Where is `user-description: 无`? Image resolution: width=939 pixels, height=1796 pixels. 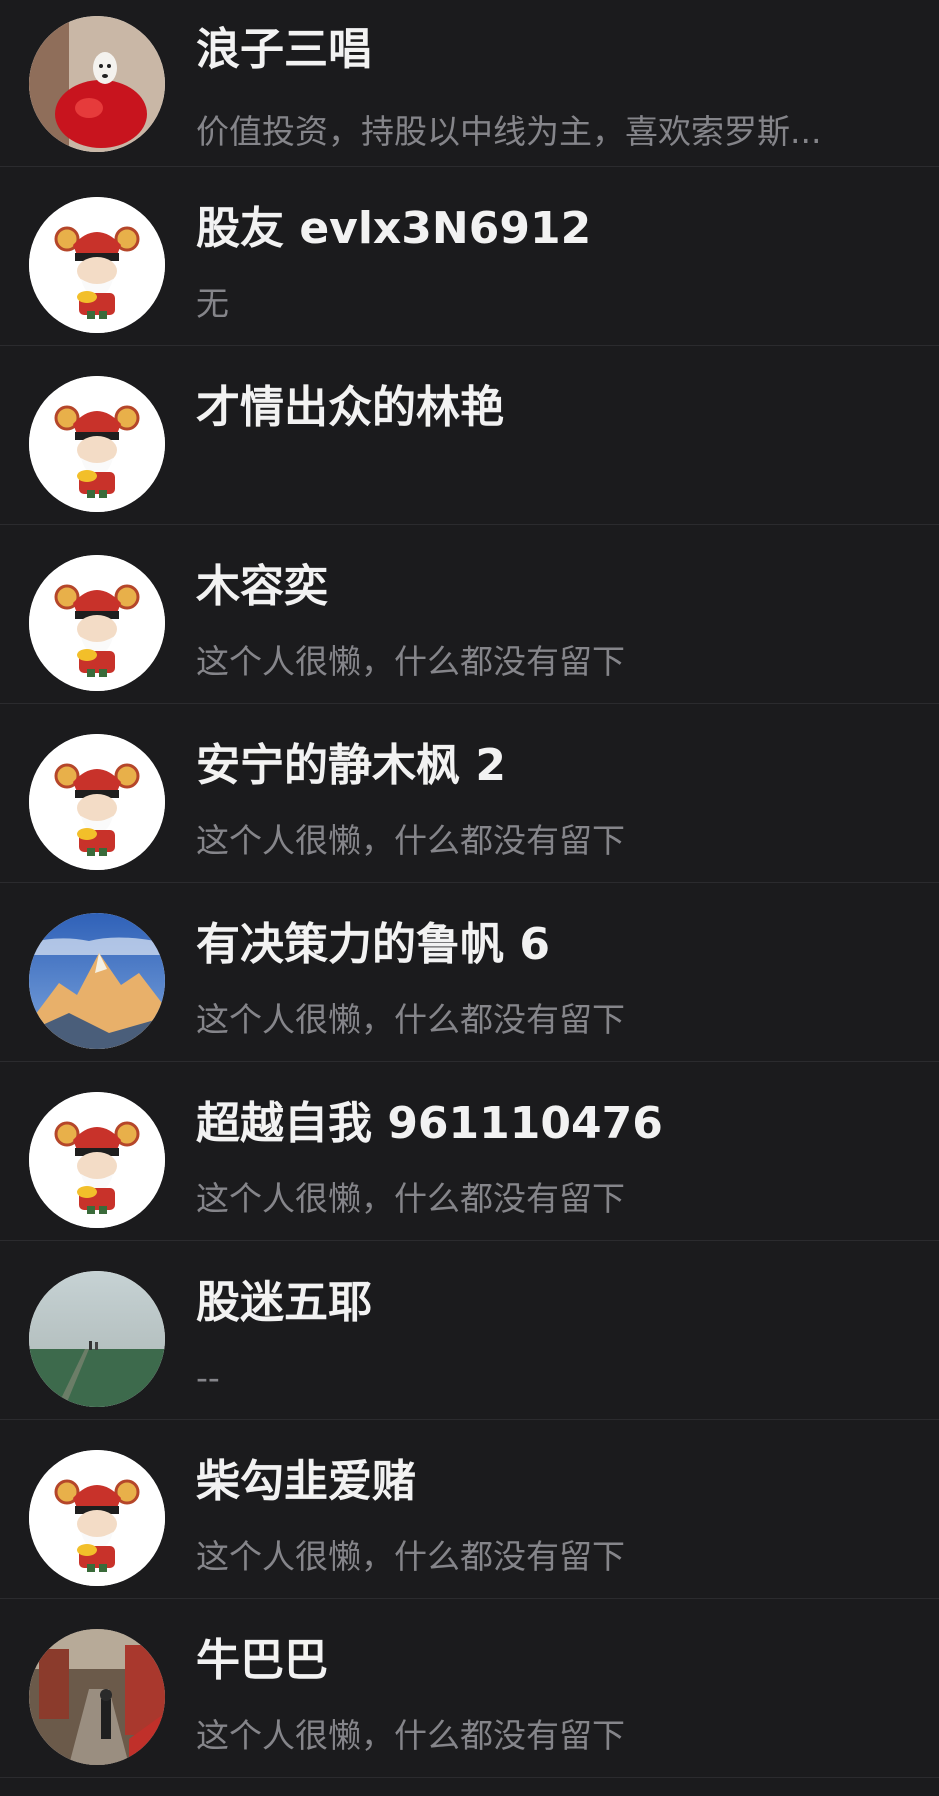
user-description: 无 is located at coordinates (212, 303).